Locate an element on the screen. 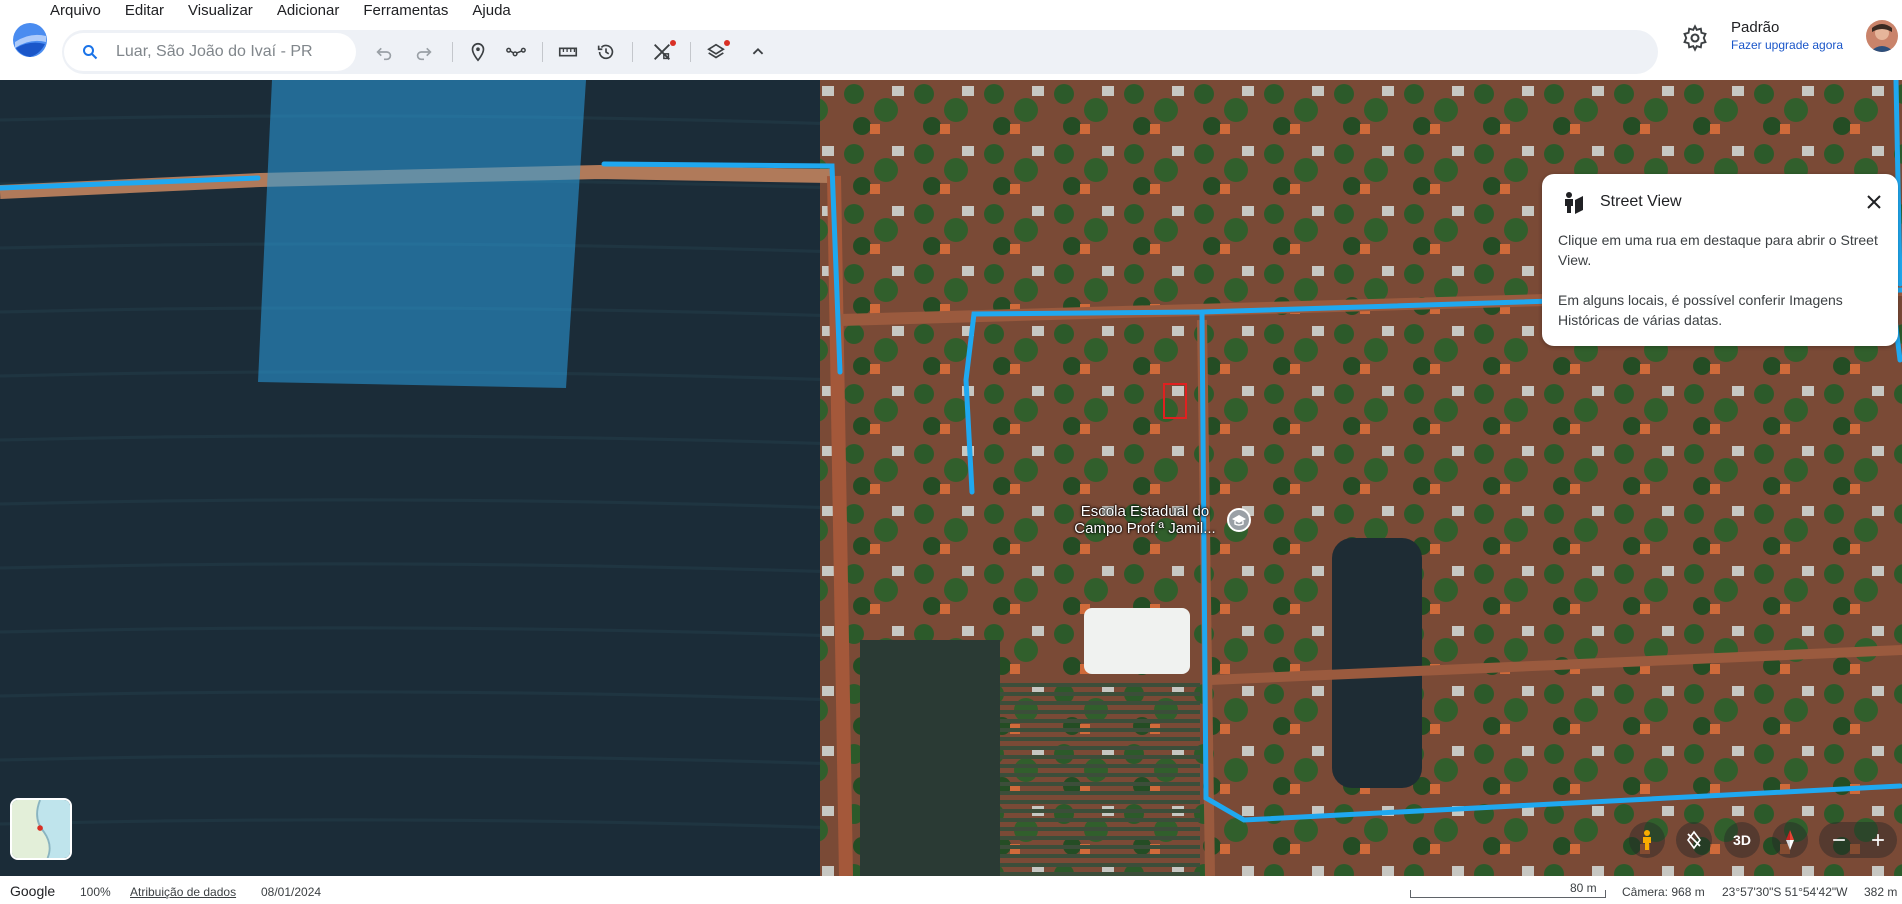 The height and width of the screenshot is (904, 1902). menu-ferramentas: Ferramentas is located at coordinates (405, 11).